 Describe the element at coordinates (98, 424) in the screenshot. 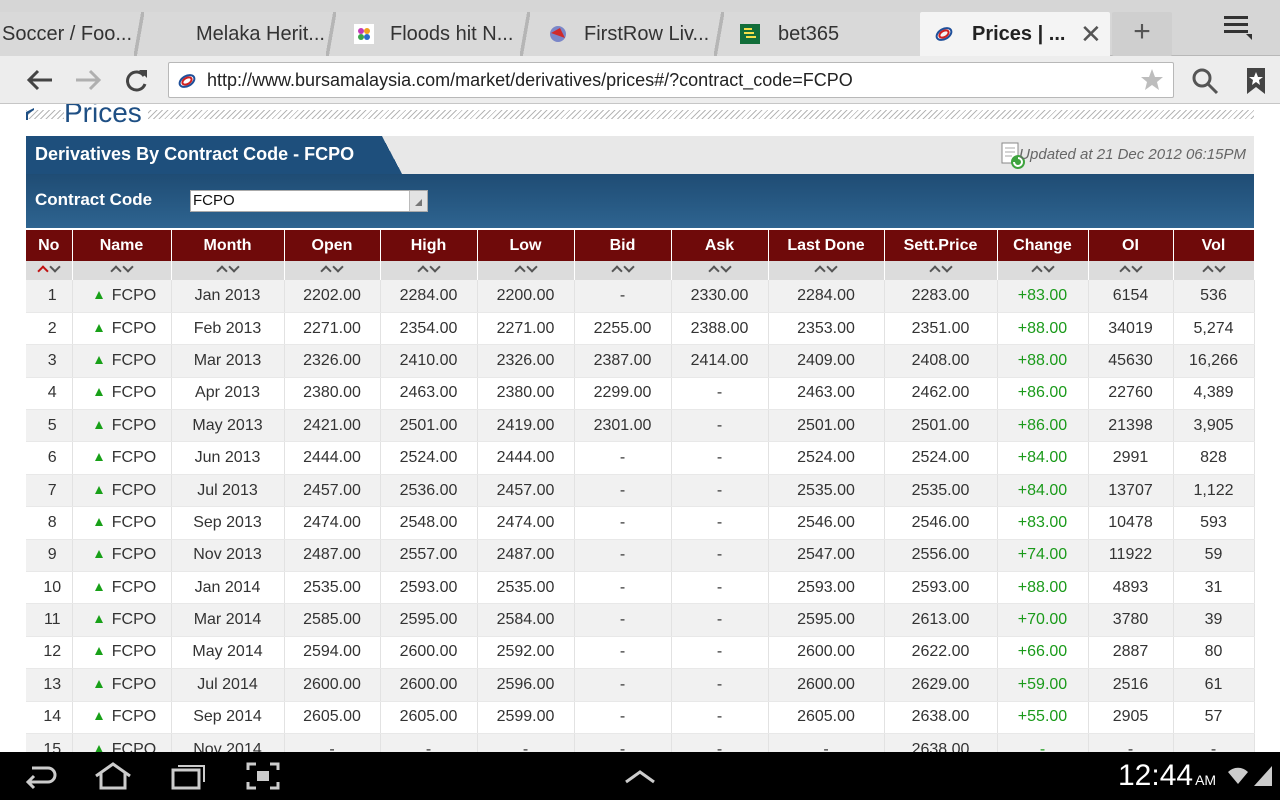

I see `up-trend-icon` at that location.